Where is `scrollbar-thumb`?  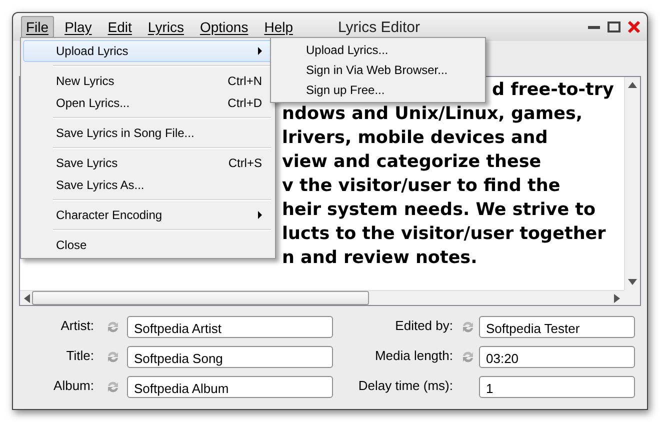 scrollbar-thumb is located at coordinates (200, 298).